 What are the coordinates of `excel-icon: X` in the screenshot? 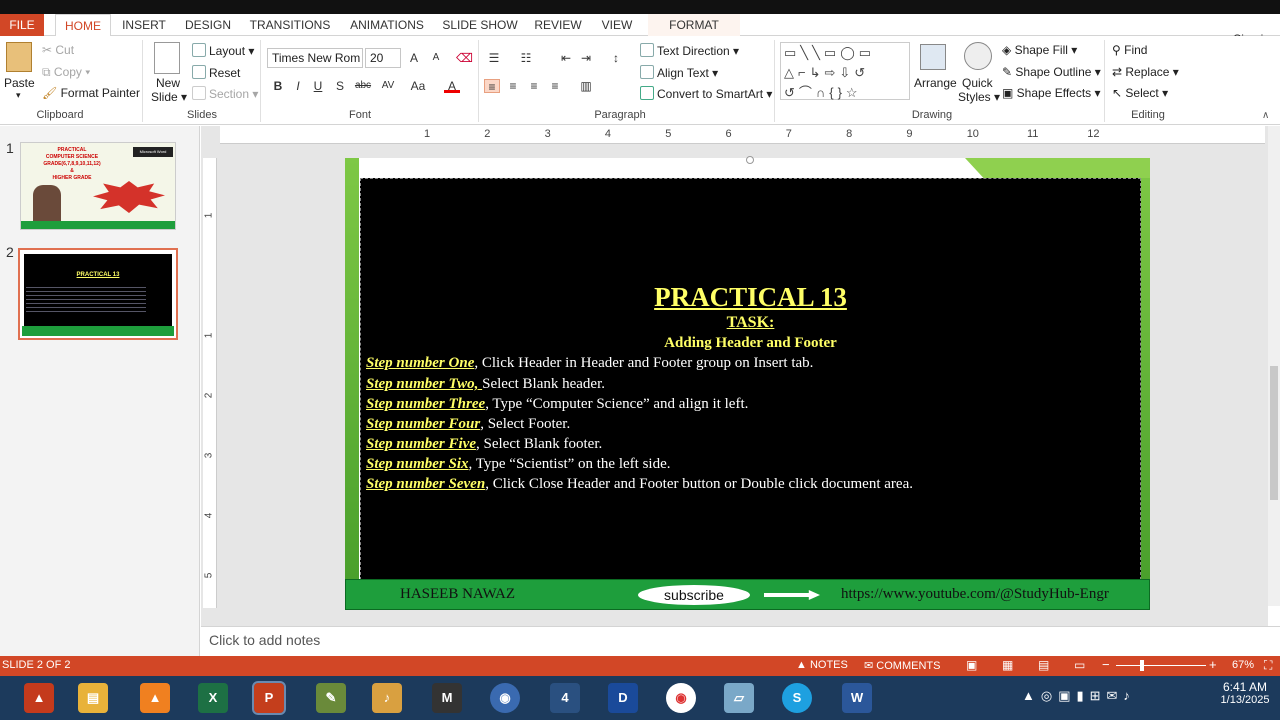 It's located at (213, 698).